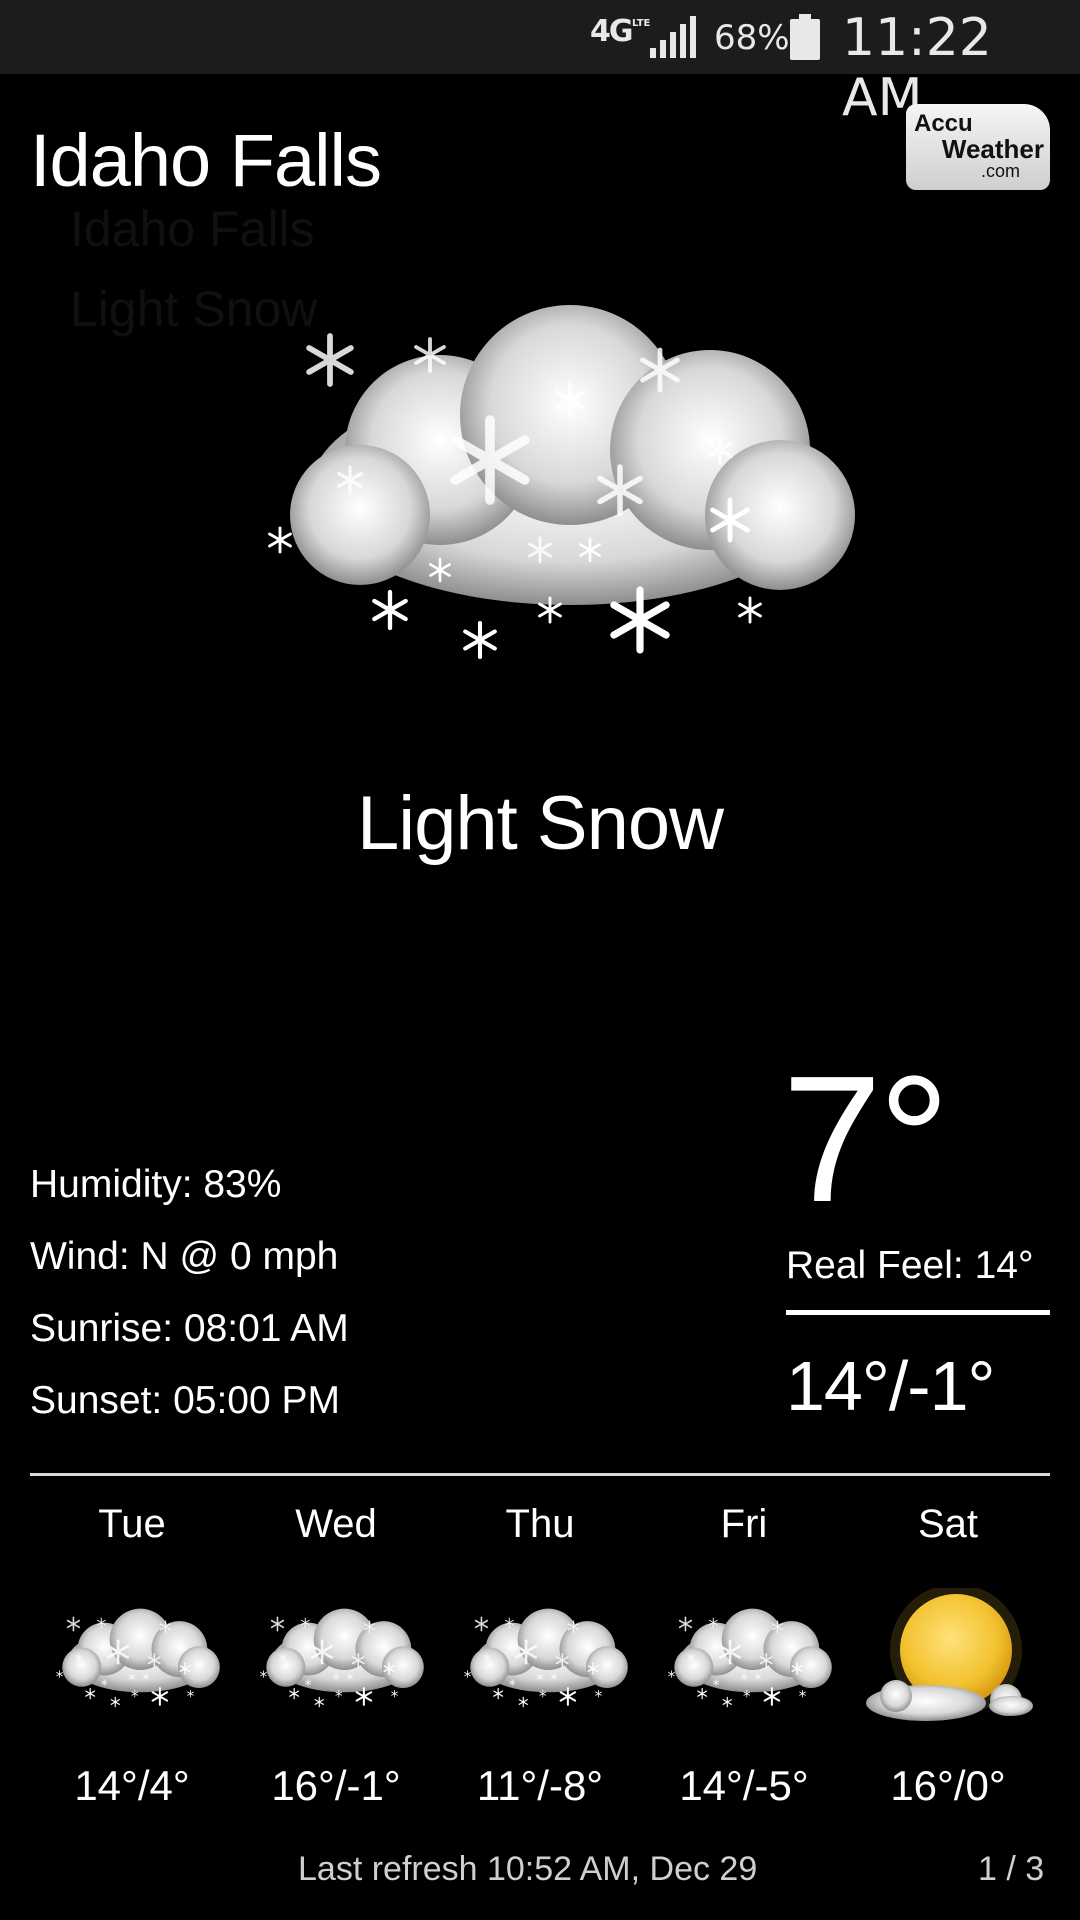 This screenshot has width=1080, height=1920. I want to click on signal-strength-icon, so click(673, 37).